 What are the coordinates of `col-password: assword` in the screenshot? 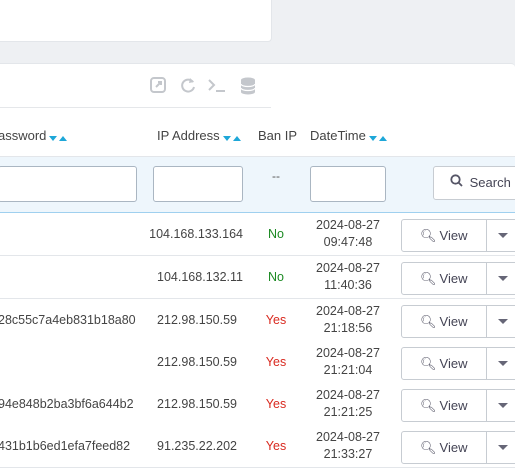 It's located at (34, 136).